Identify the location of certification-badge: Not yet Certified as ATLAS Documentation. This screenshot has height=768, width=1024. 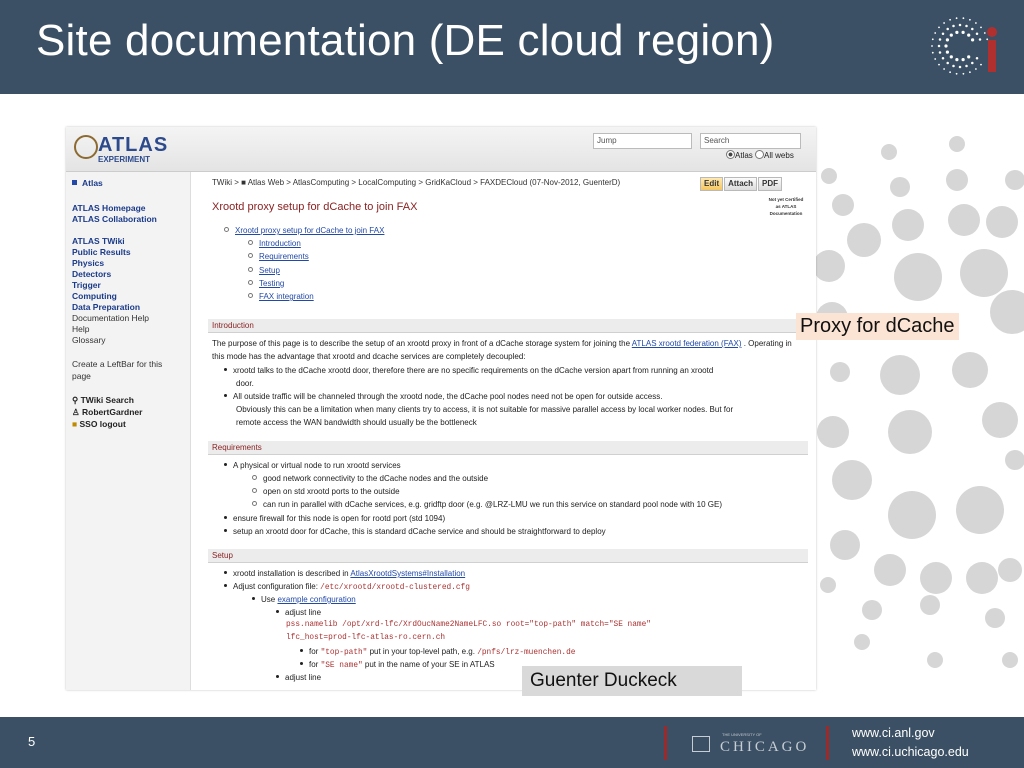
(786, 206).